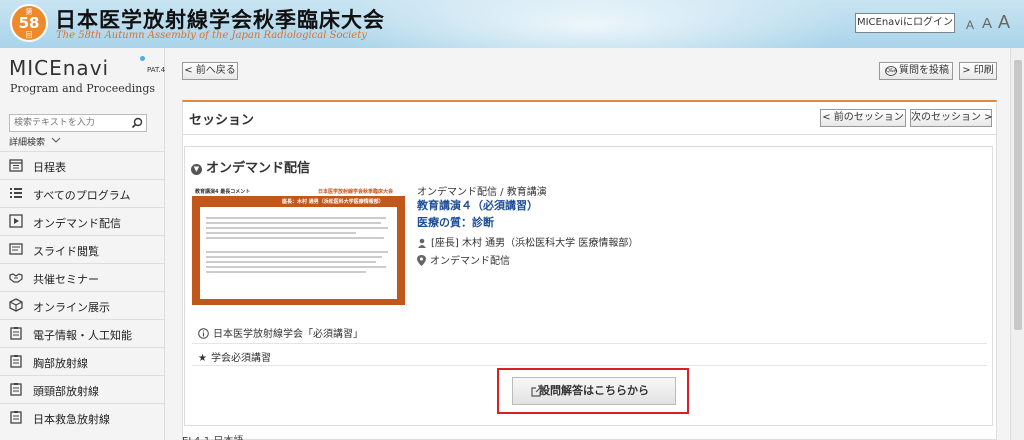 Image resolution: width=1024 pixels, height=440 pixels. I want to click on thumbnail-body, so click(298, 253).